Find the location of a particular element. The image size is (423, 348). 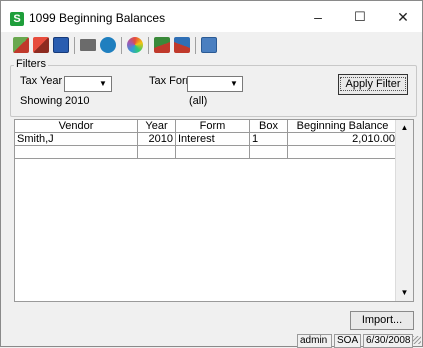

minimize-button: – is located at coordinates (318, 17).